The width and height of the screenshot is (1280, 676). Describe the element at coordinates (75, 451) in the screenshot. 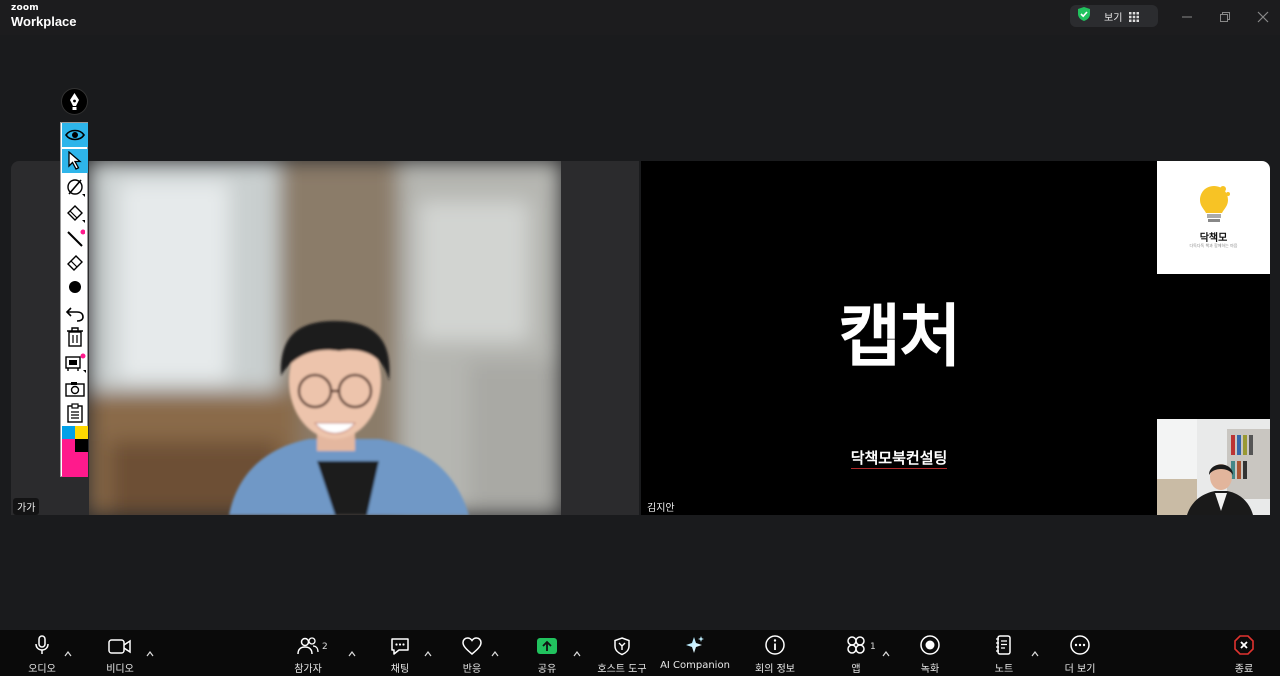

I see `color-swatches` at that location.